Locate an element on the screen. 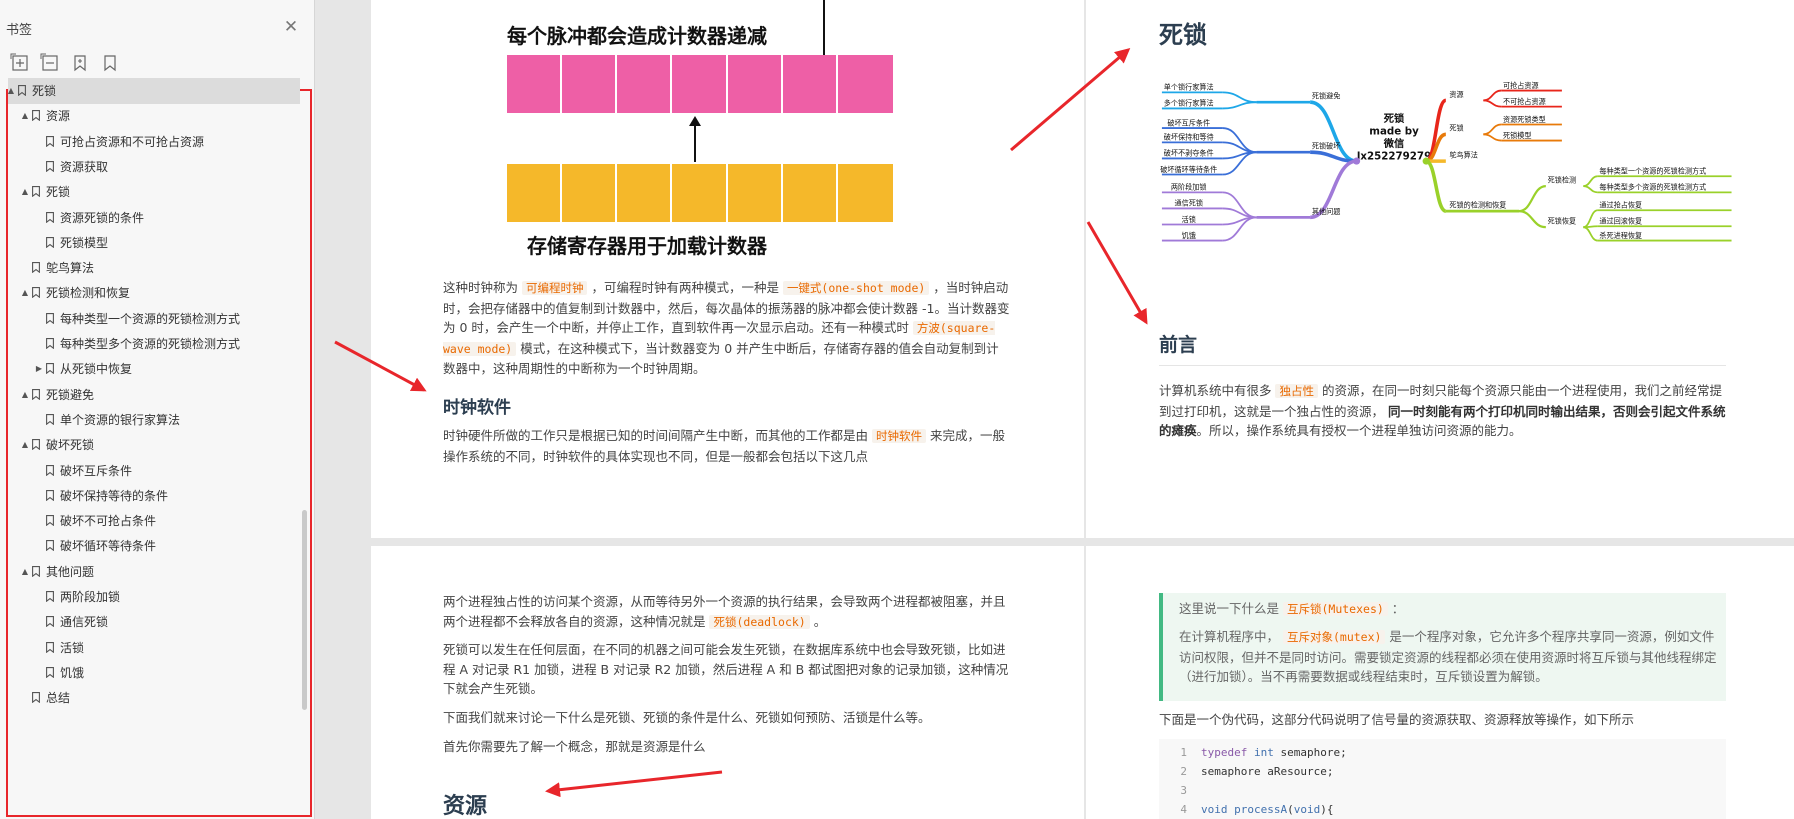 This screenshot has height=819, width=1794. code-text: typedef int semaphore; is located at coordinates (1274, 752).